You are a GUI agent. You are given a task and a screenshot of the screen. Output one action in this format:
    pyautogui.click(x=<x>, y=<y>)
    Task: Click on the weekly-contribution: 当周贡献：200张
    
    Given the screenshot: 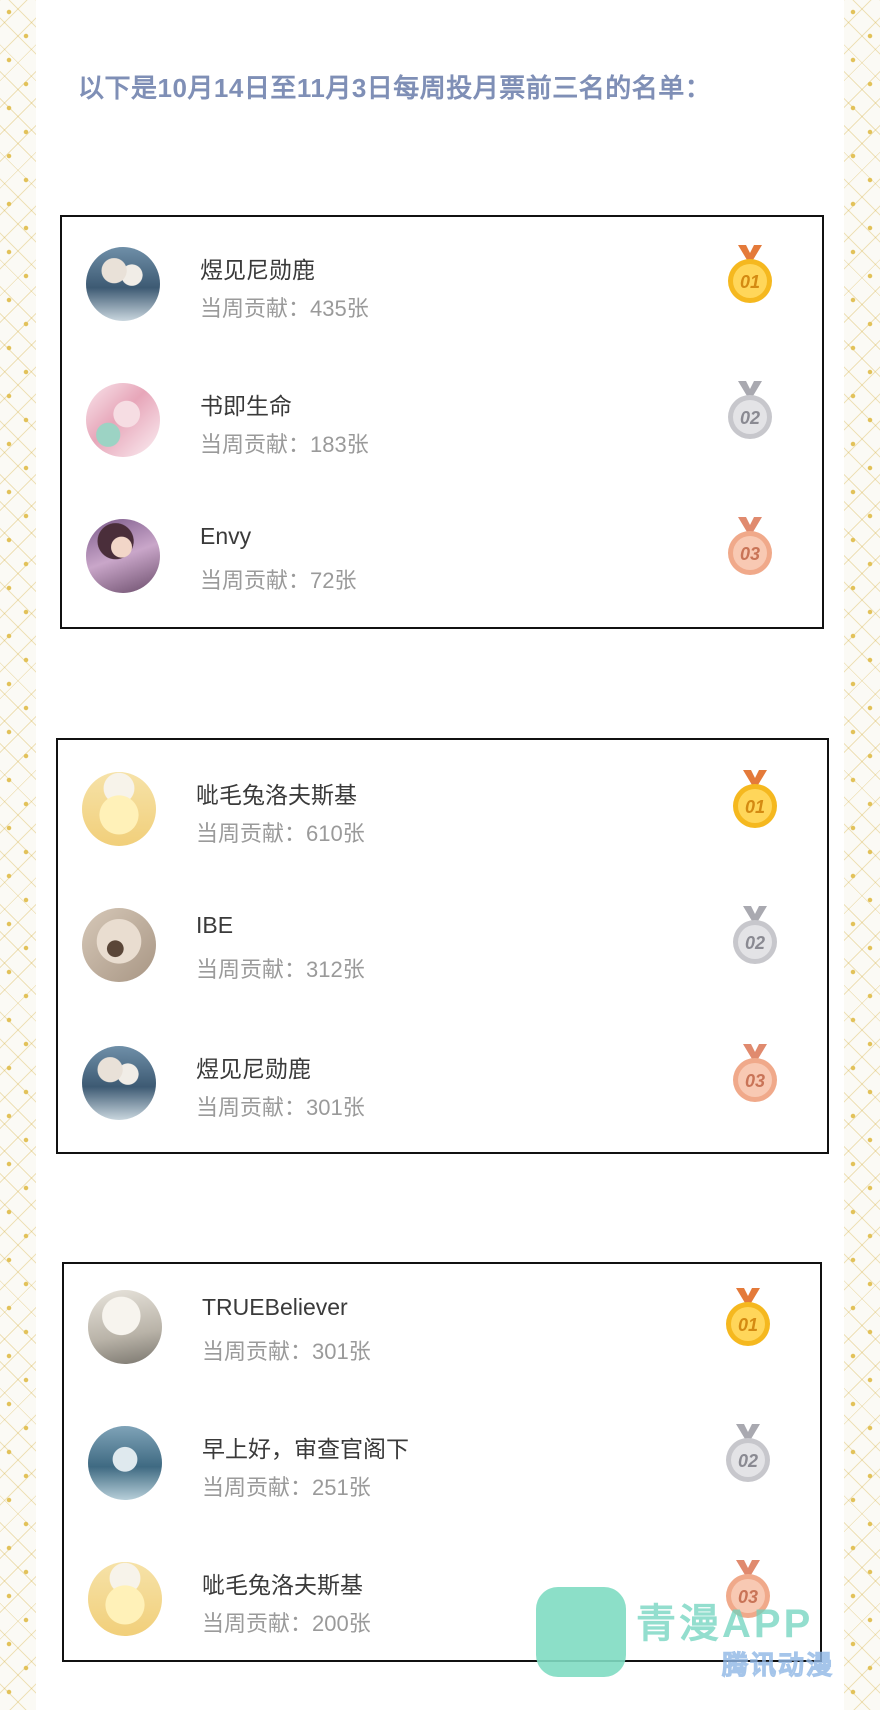 What is the action you would take?
    pyautogui.click(x=286, y=1623)
    